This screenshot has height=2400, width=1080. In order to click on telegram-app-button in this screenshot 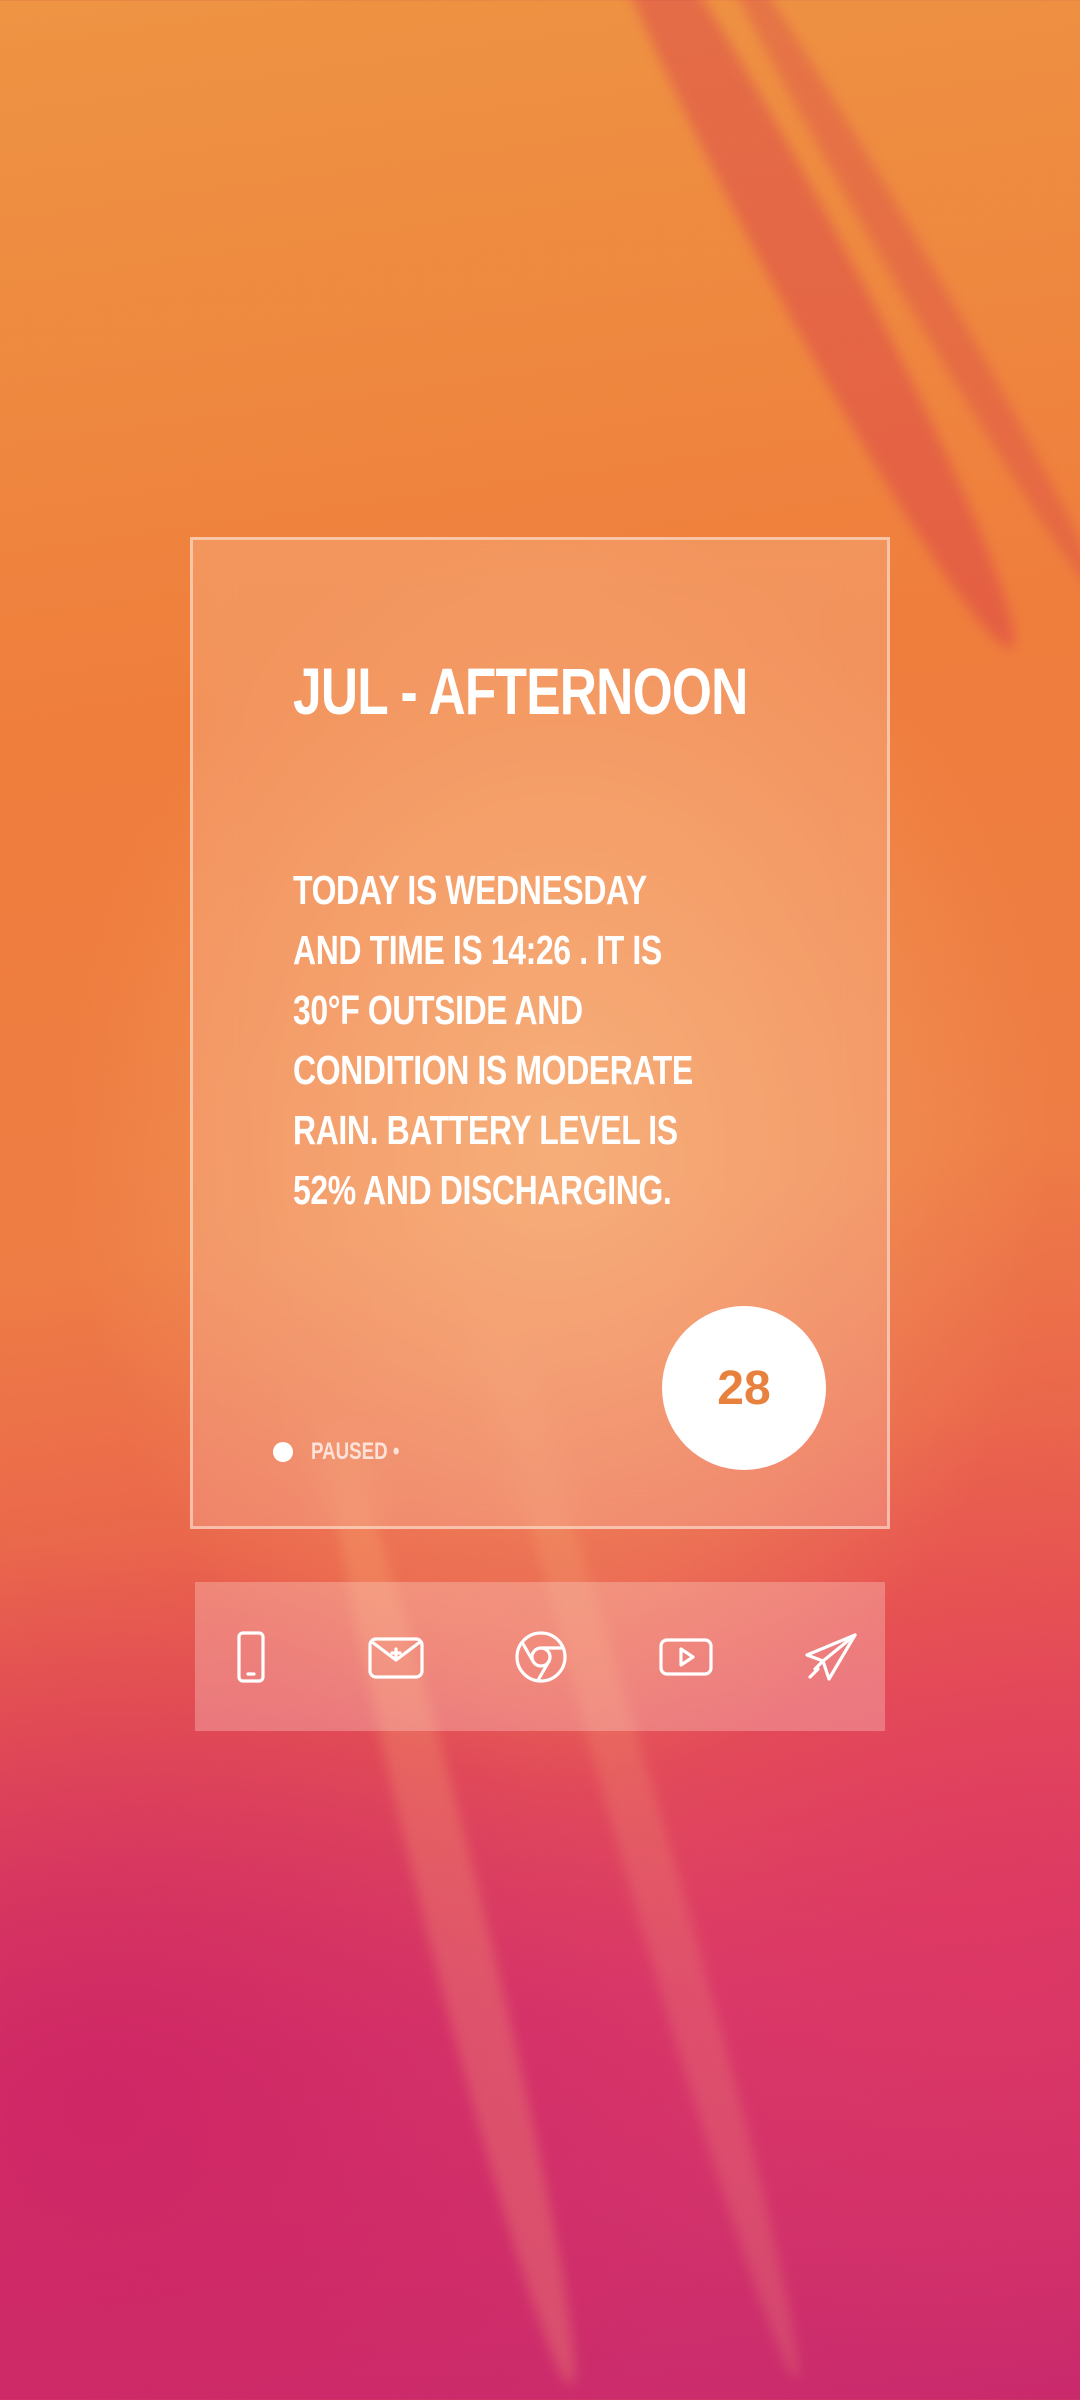, I will do `click(831, 1657)`.